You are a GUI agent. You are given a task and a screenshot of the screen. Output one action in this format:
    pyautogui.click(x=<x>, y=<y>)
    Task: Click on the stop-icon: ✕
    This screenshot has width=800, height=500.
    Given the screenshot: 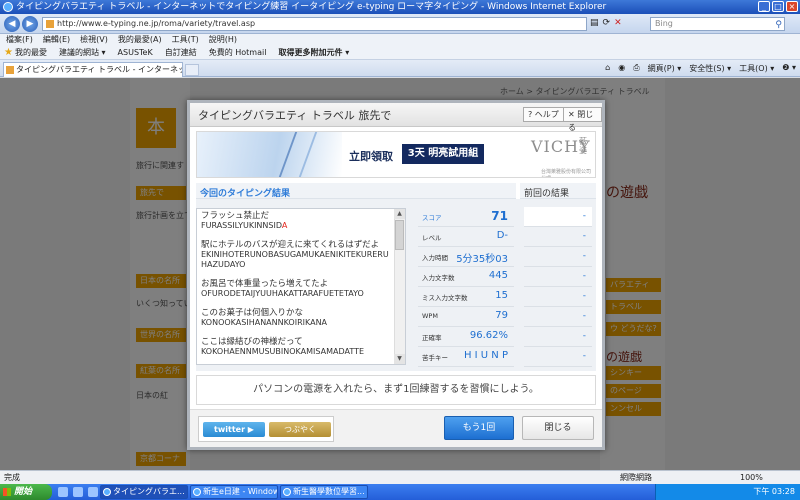 What is the action you would take?
    pyautogui.click(x=618, y=23)
    